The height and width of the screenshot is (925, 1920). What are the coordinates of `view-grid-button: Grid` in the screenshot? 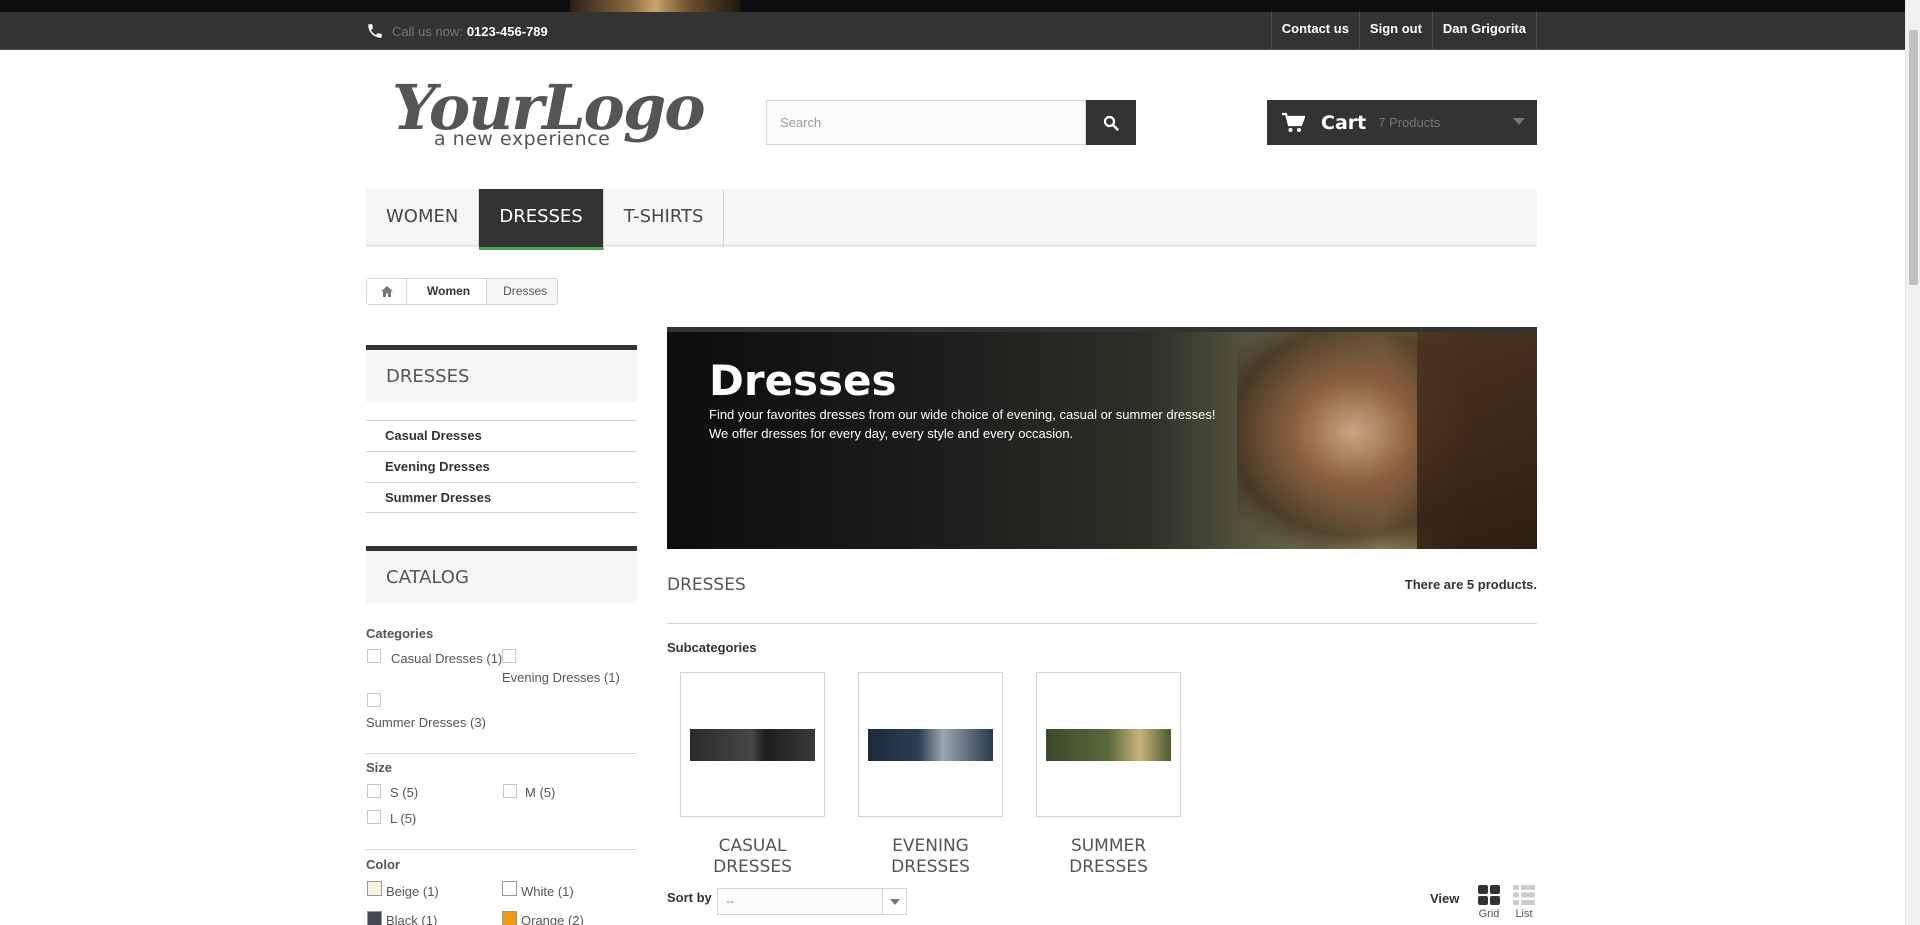 It's located at (1489, 902).